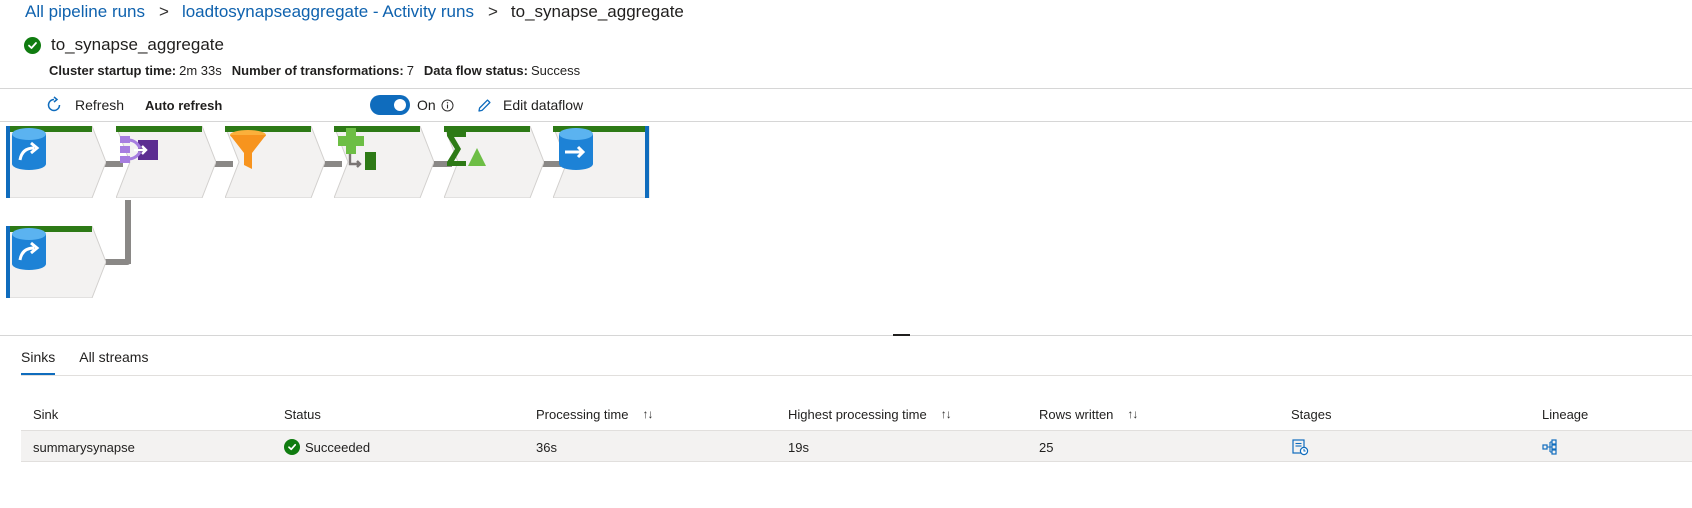 The height and width of the screenshot is (508, 1692). What do you see at coordinates (390, 105) in the screenshot?
I see `auto-refresh-toggle` at bounding box center [390, 105].